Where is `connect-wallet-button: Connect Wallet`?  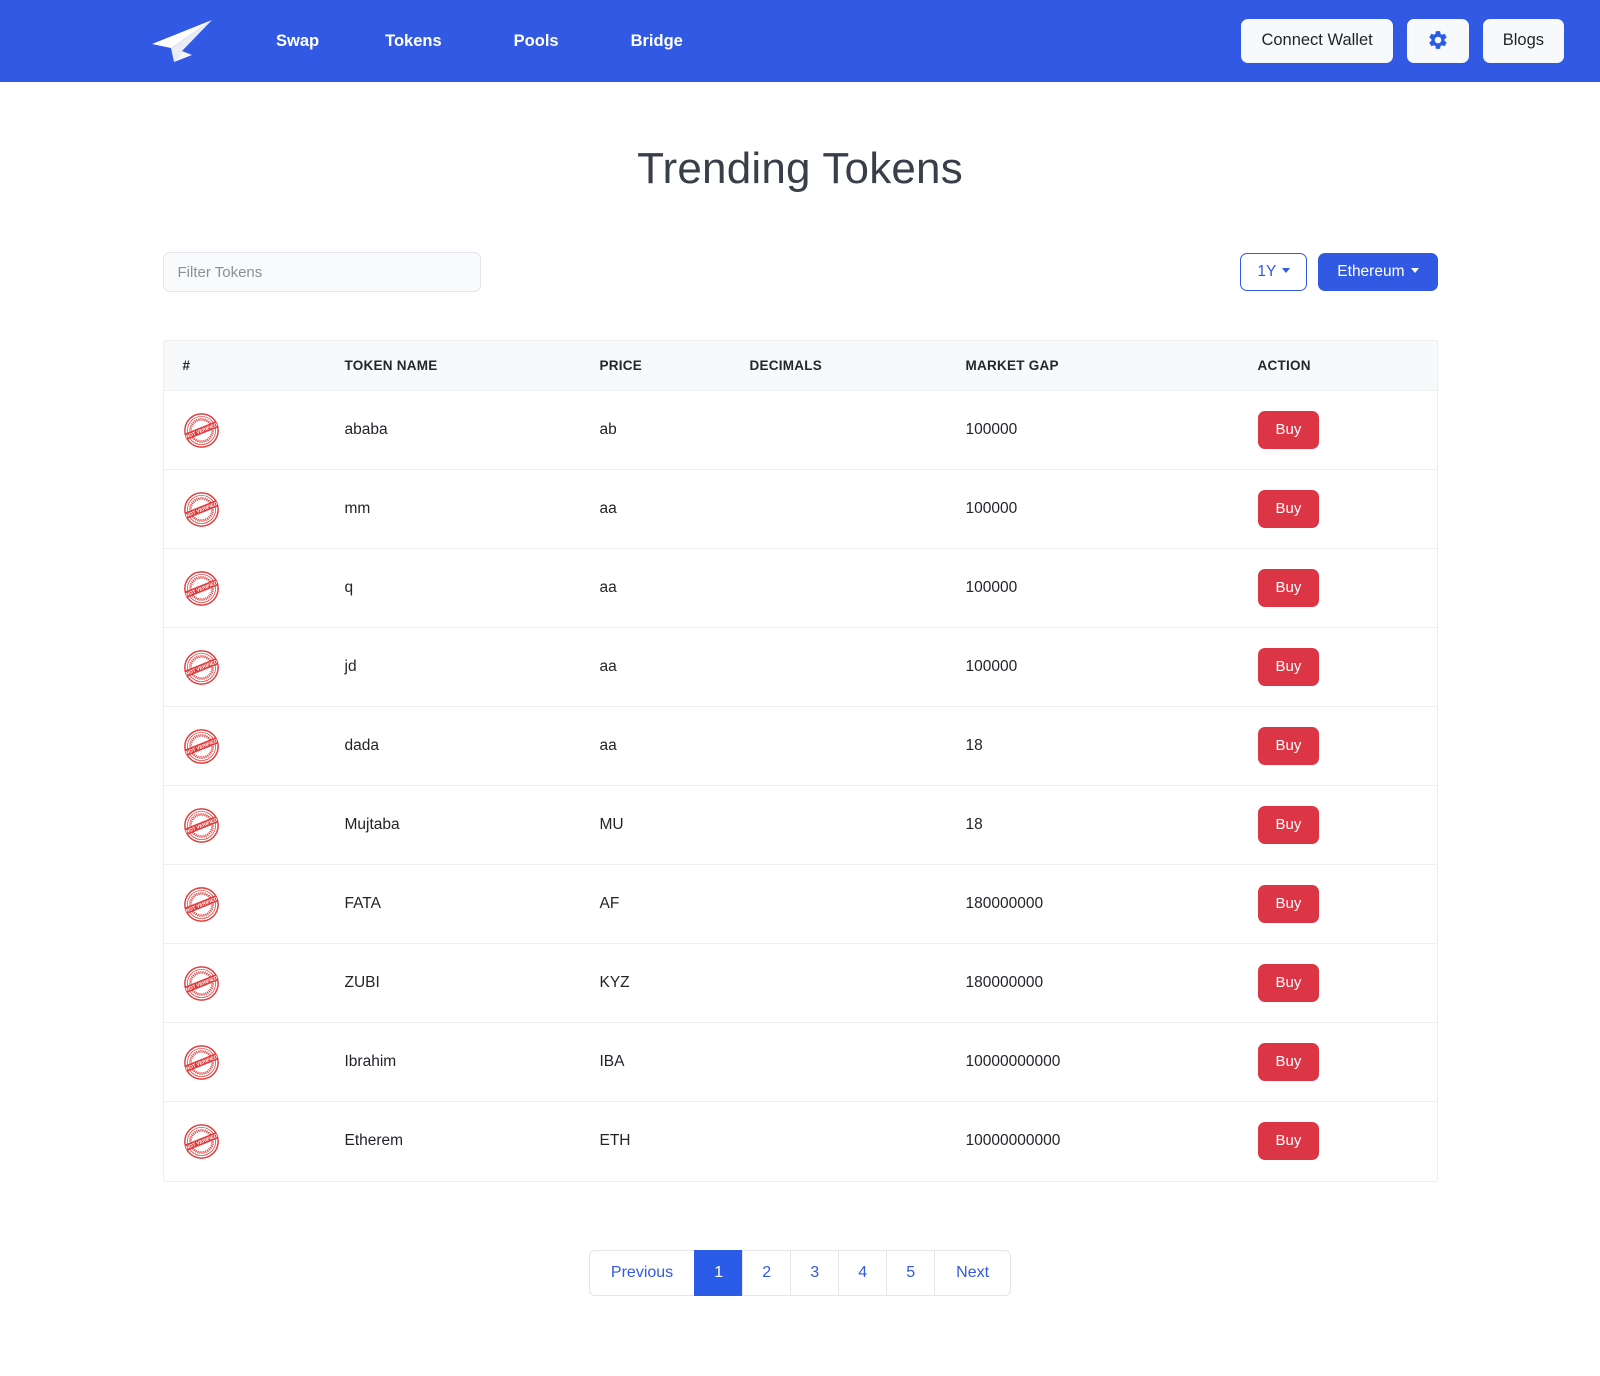 connect-wallet-button: Connect Wallet is located at coordinates (1316, 41).